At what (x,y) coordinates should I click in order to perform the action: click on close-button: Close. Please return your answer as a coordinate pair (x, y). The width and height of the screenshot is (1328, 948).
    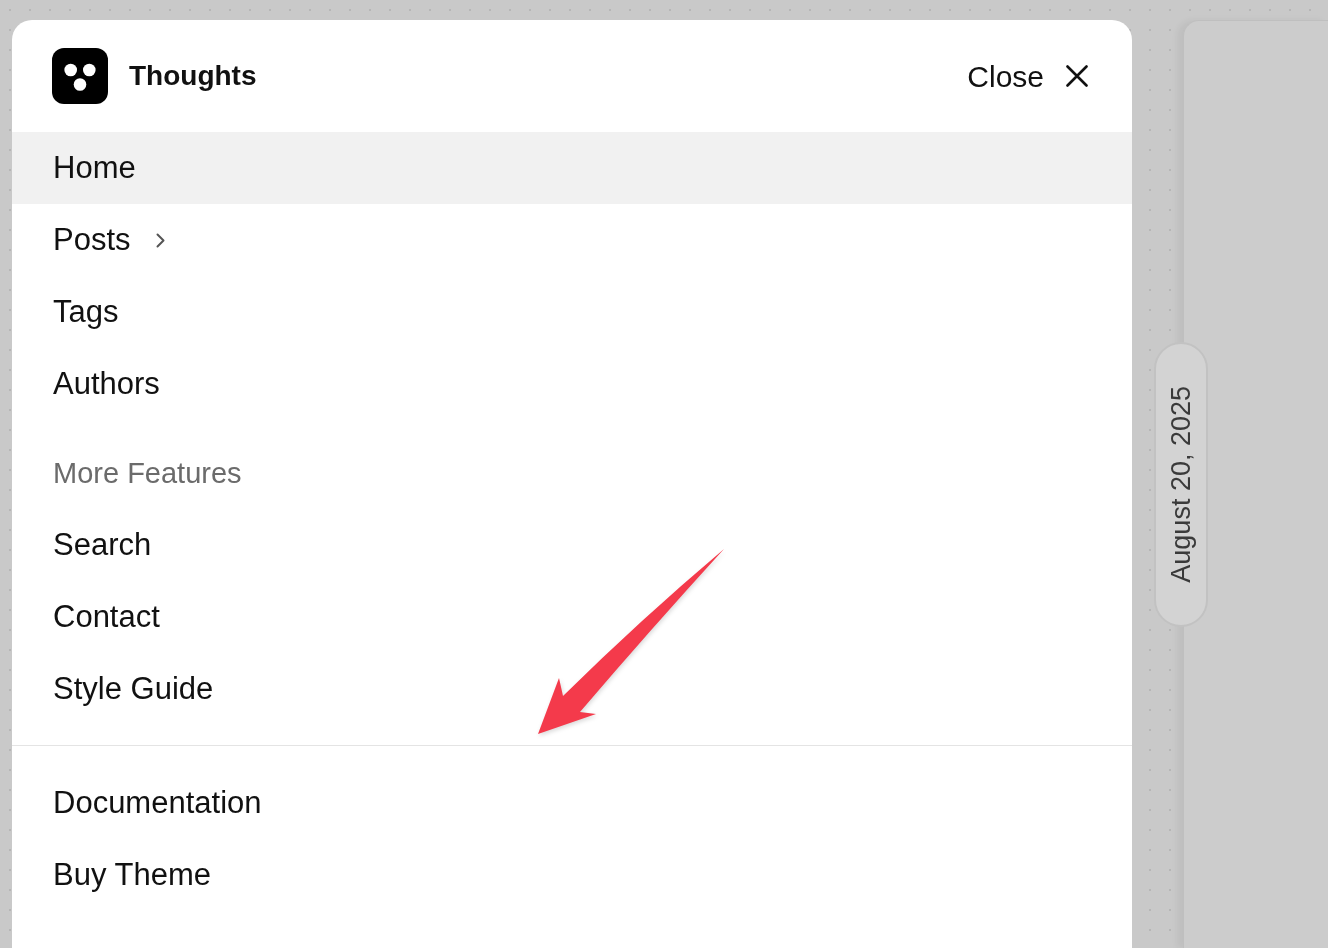
    Looking at the image, I should click on (1027, 76).